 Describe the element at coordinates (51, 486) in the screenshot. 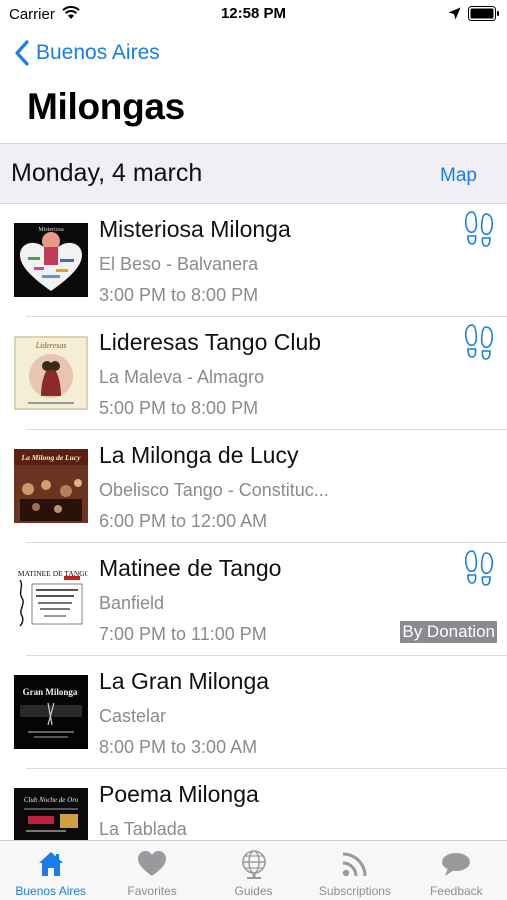

I see `event-thumbnail: La Milong de Lucy` at that location.